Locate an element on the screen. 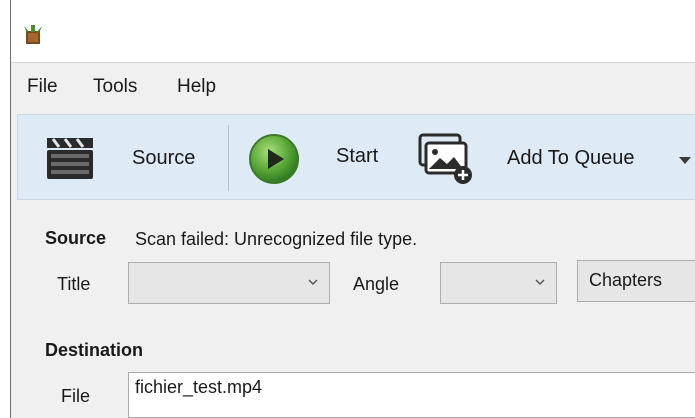  start-button-label: Start is located at coordinates (357, 156).